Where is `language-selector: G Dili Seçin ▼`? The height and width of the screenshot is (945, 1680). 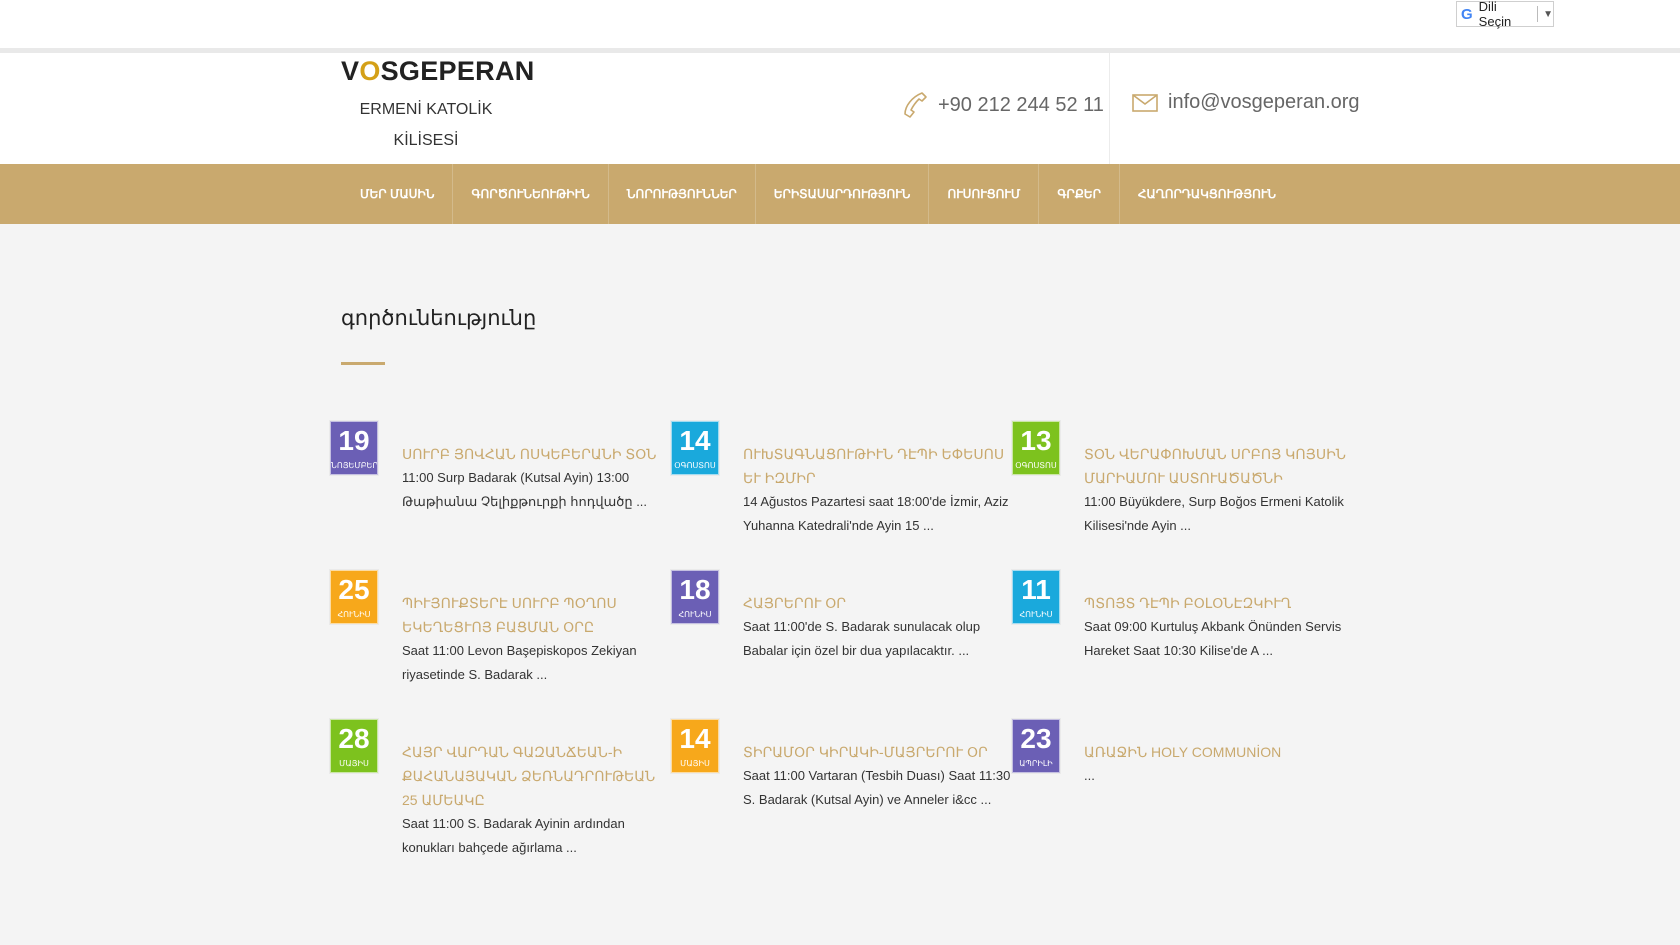
language-selector: G Dili Seçin ▼ is located at coordinates (1505, 14).